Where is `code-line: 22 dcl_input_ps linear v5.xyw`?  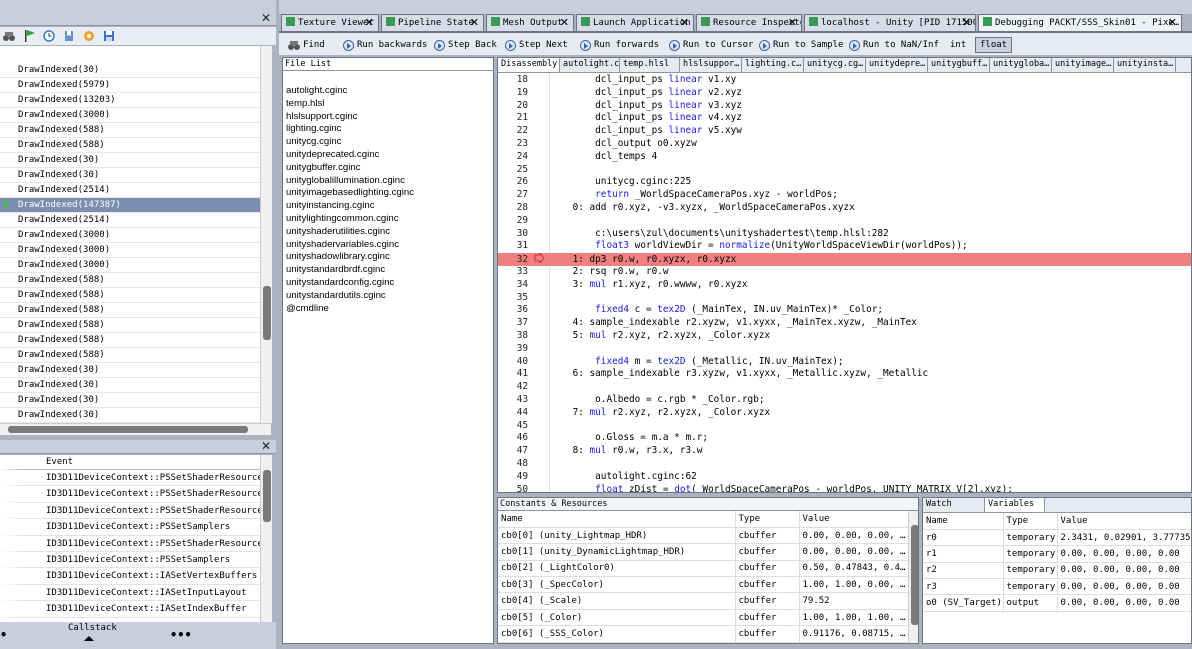 code-line: 22 dcl_input_ps linear v5.xyw is located at coordinates (844, 131).